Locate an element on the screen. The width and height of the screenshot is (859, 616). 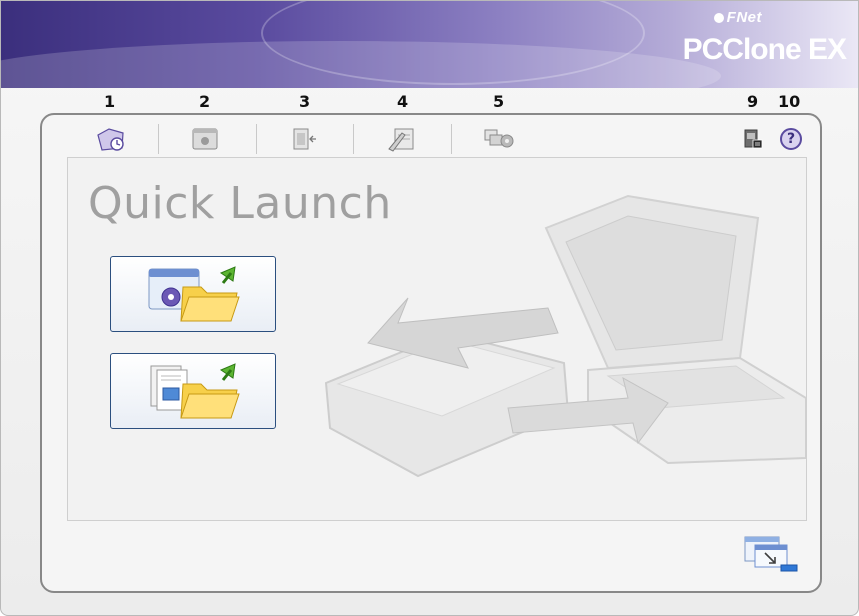
backup-settings-launch-button is located at coordinates (193, 294).